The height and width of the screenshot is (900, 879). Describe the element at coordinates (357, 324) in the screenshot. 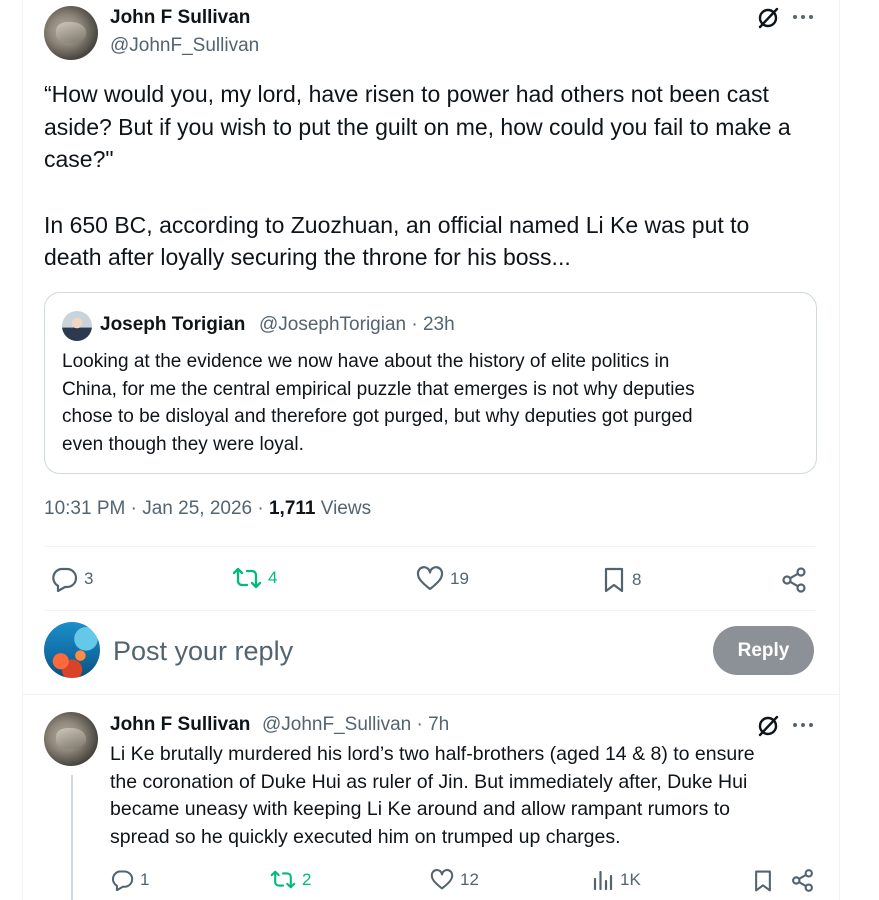

I see `quoted-author-handle: @JosephTorigian · 23h` at that location.